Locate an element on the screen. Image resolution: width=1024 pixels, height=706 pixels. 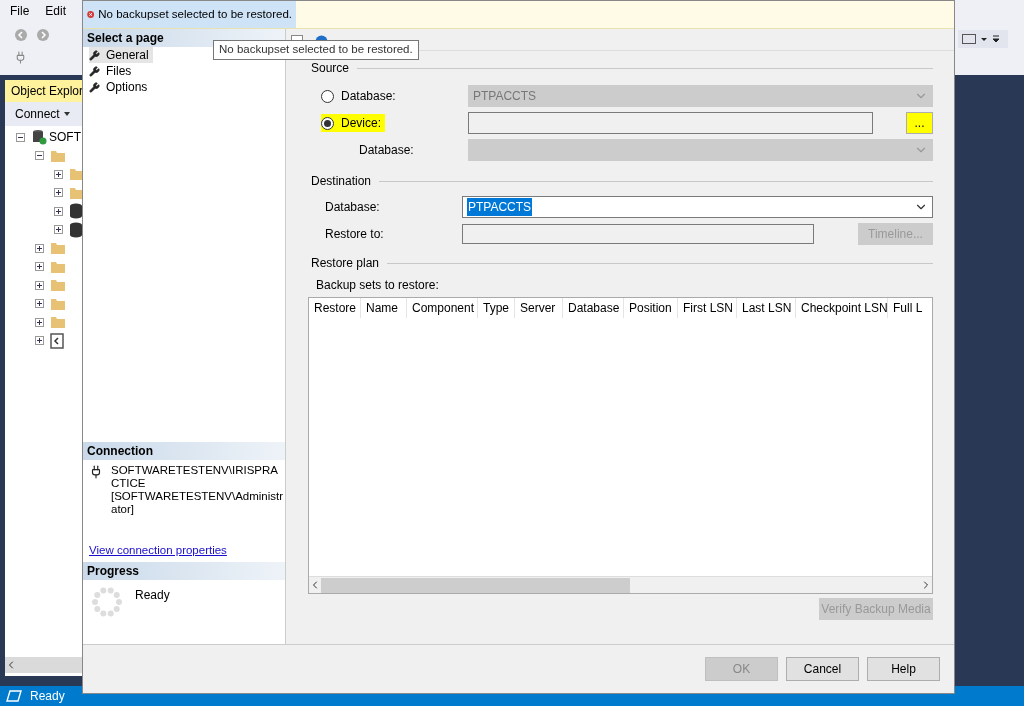
column-header: Component is located at coordinates (442, 308).